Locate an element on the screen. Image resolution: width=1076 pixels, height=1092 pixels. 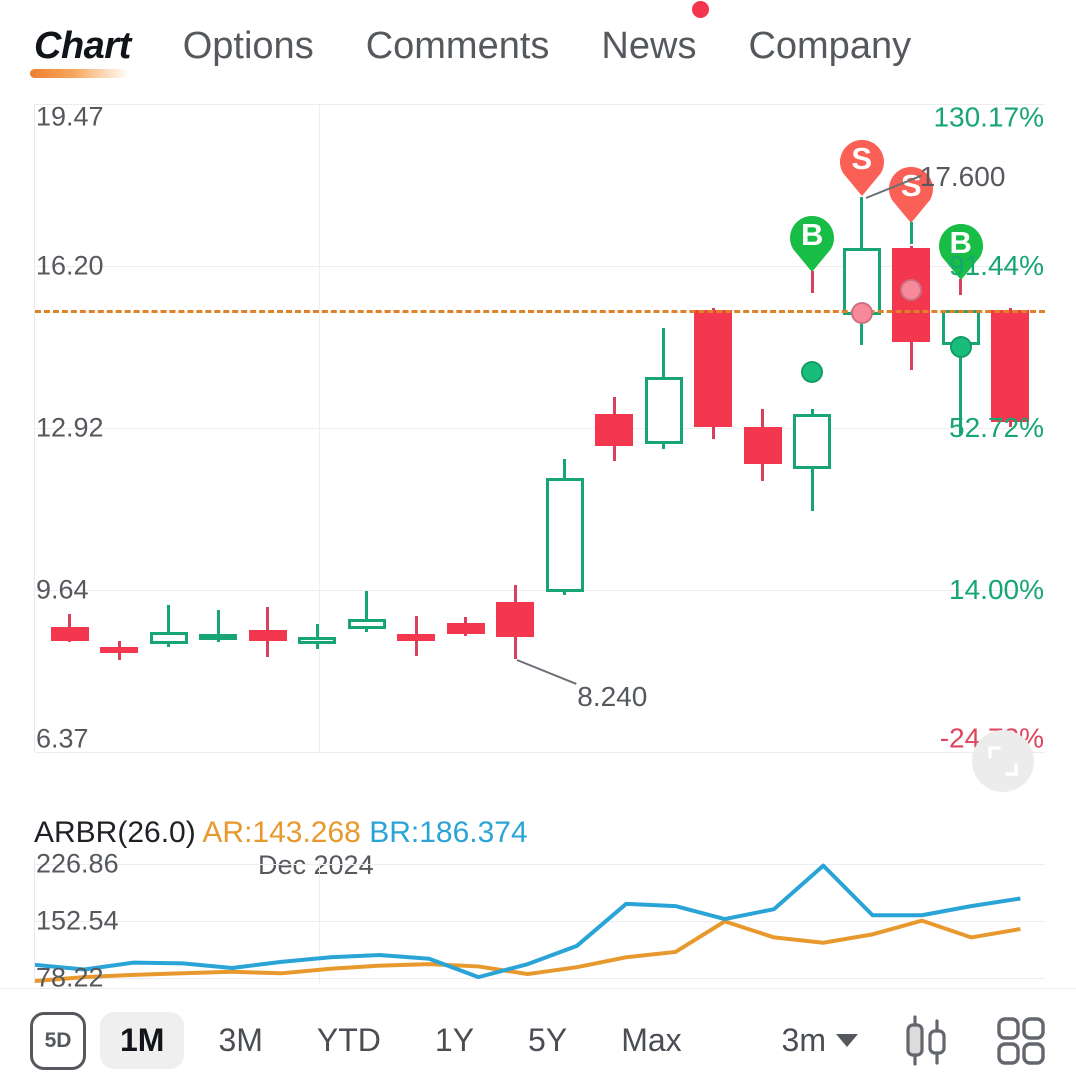
y-axis-tick-right: 52.72% is located at coordinates (996, 427).